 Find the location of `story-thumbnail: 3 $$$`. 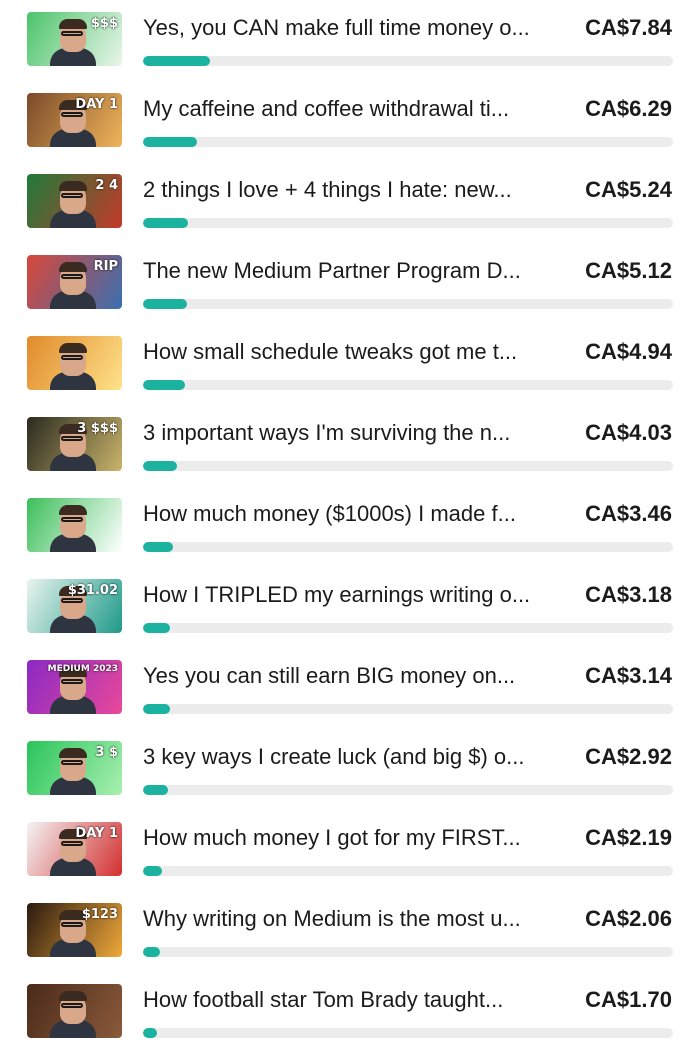

story-thumbnail: 3 $$$ is located at coordinates (74, 444).